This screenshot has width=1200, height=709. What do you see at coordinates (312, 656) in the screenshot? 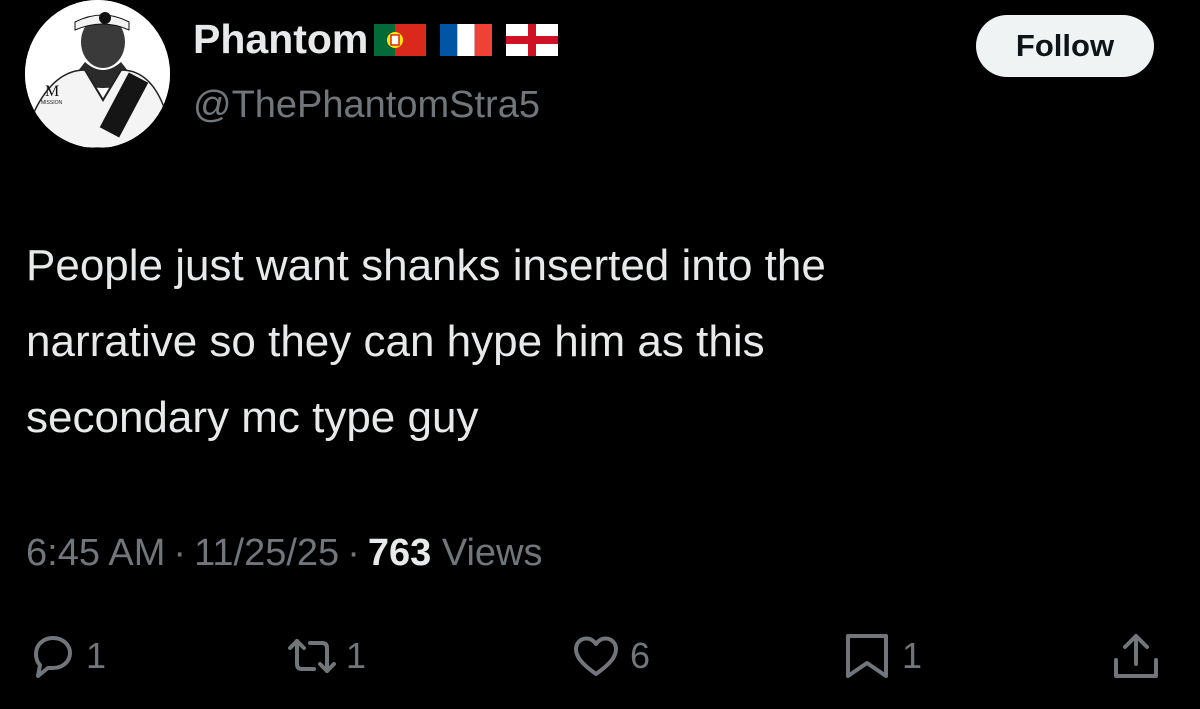
I see `retweet-icon` at bounding box center [312, 656].